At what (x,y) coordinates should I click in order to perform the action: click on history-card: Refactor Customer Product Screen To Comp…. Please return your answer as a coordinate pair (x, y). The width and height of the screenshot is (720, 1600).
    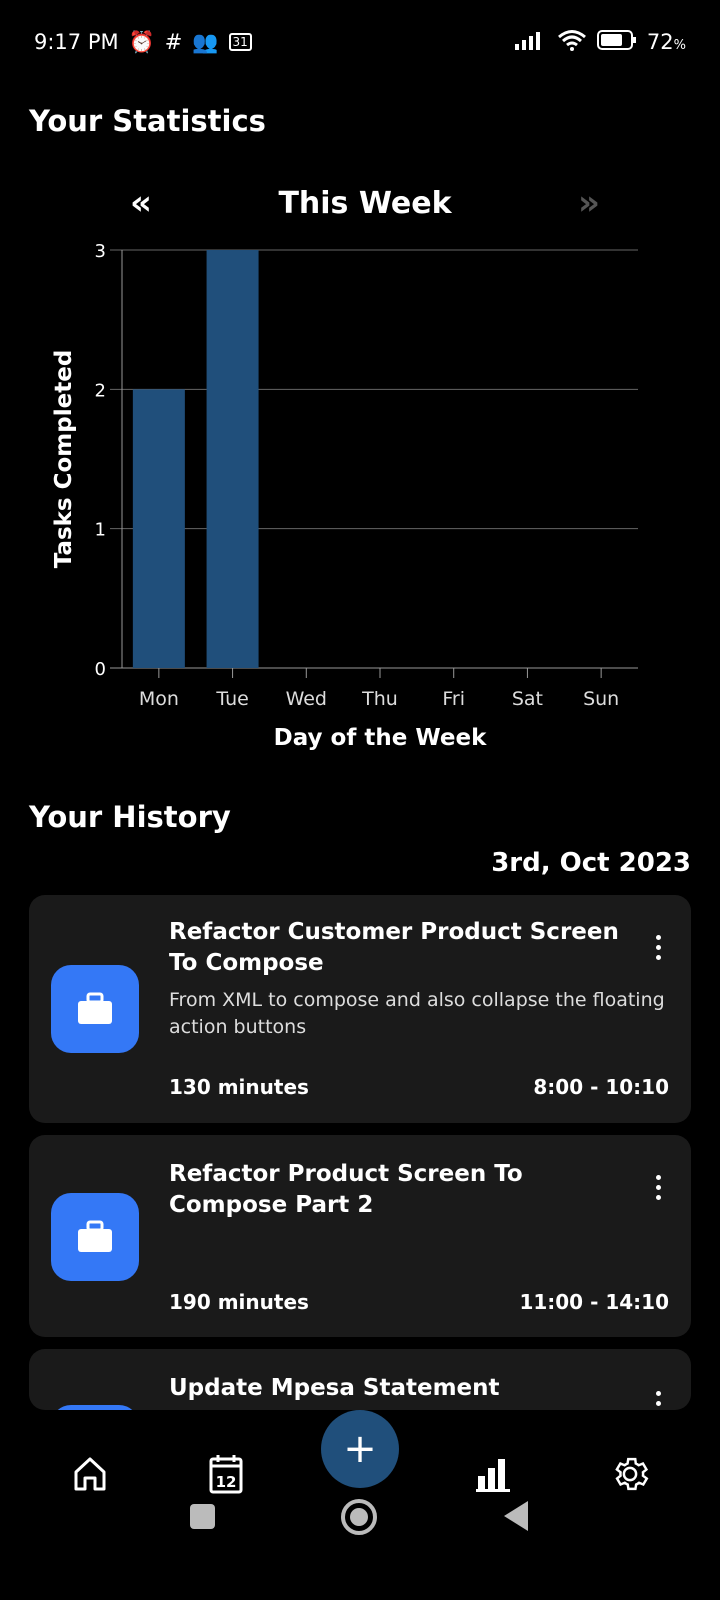
    Looking at the image, I should click on (360, 1009).